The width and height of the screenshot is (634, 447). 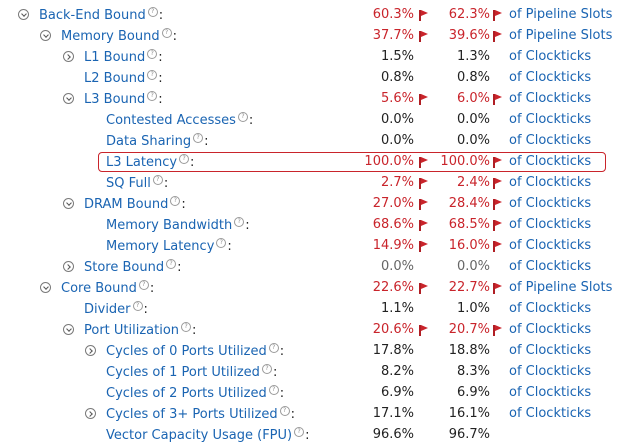 I want to click on metric-row: Core Bound?: 22.6% 22.7% of Pipeline Slots, so click(x=317, y=289).